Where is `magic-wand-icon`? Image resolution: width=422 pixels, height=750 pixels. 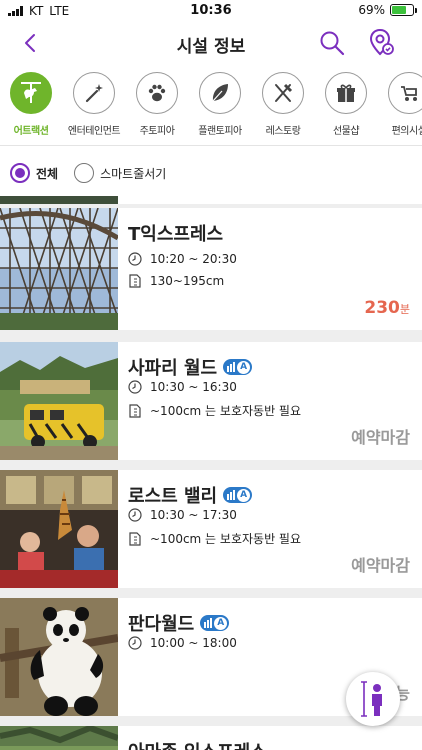
magic-wand-icon is located at coordinates (94, 93).